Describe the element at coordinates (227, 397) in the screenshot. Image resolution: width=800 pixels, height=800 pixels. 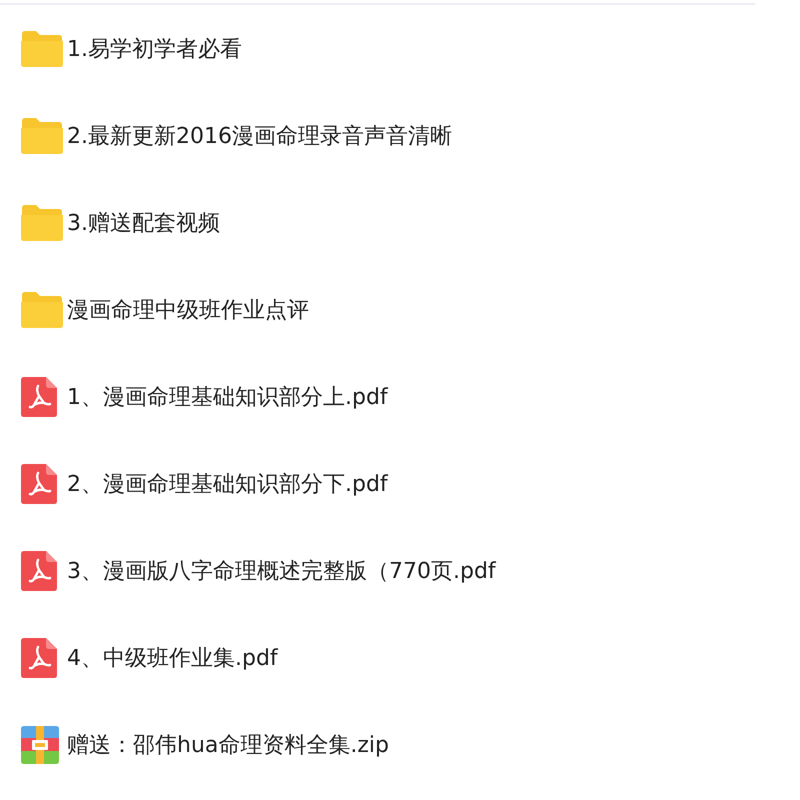
I see `file-name: 1、漫画命理基础知识部分上.pdf` at that location.